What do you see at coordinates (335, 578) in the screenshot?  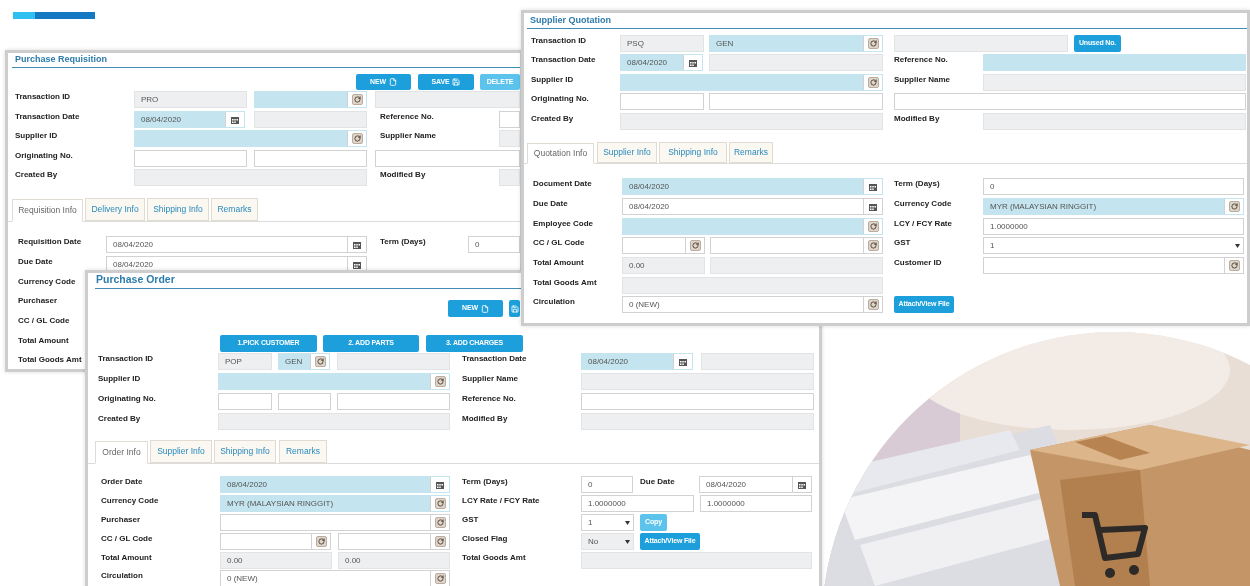 I see `input-field: 0 (NEW)` at bounding box center [335, 578].